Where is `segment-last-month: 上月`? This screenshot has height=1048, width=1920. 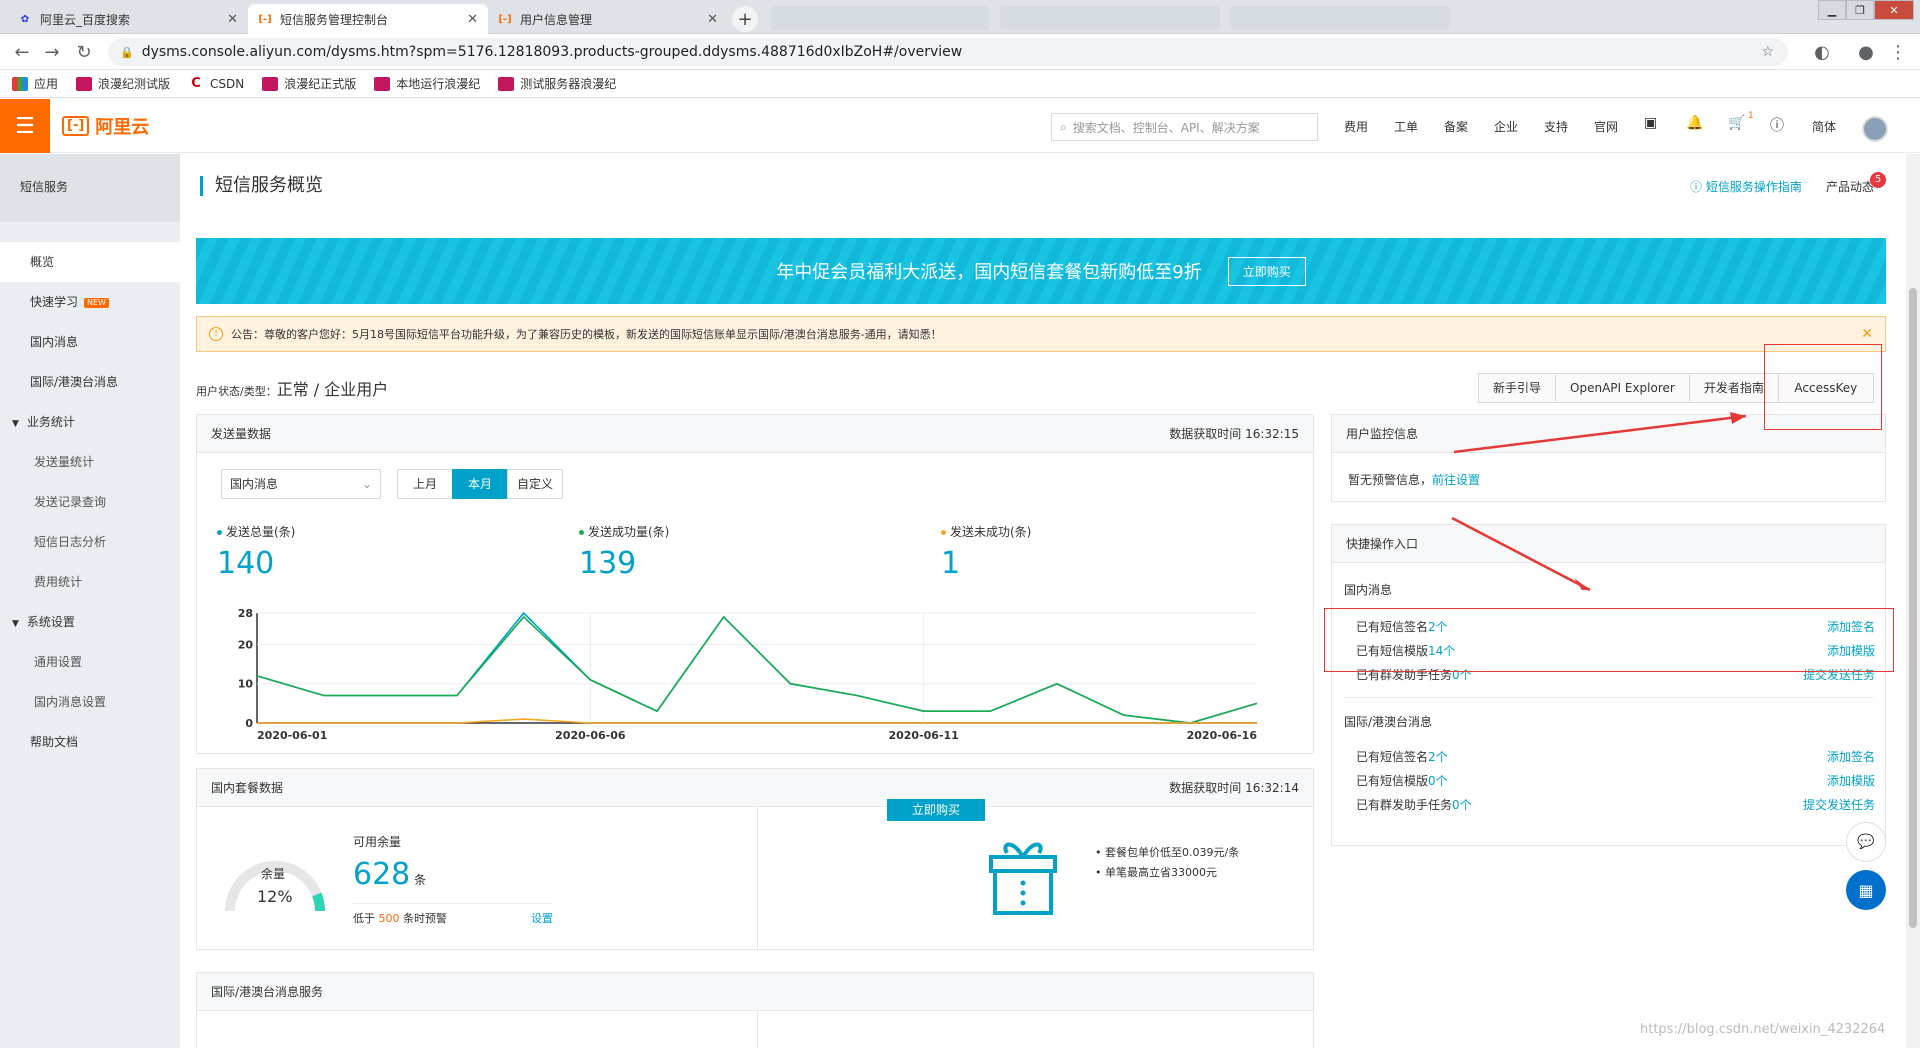 segment-last-month: 上月 is located at coordinates (425, 484).